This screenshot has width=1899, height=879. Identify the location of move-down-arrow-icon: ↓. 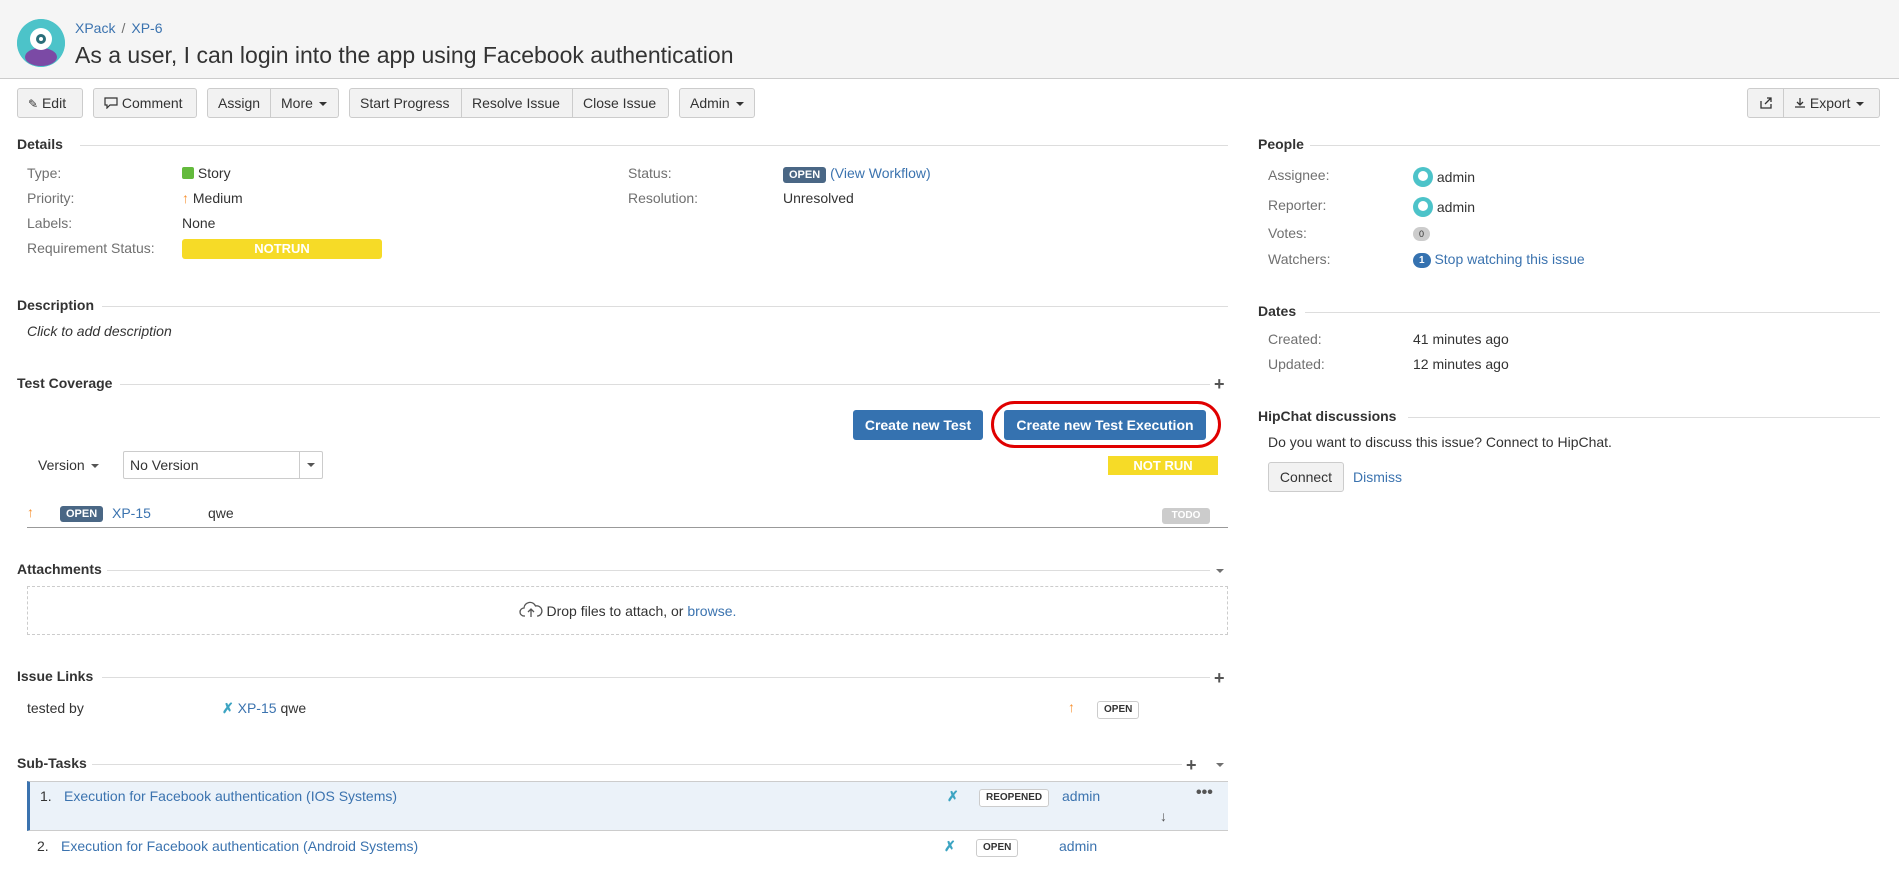
(1163, 816).